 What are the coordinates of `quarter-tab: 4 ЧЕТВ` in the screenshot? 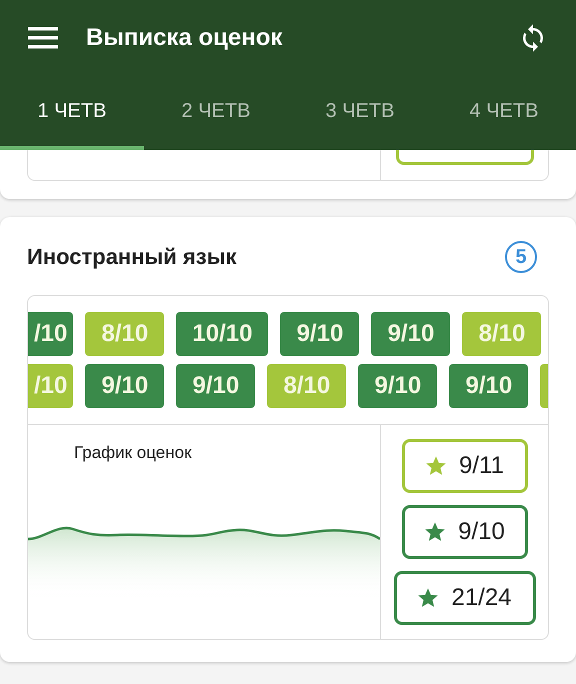 It's located at (504, 113).